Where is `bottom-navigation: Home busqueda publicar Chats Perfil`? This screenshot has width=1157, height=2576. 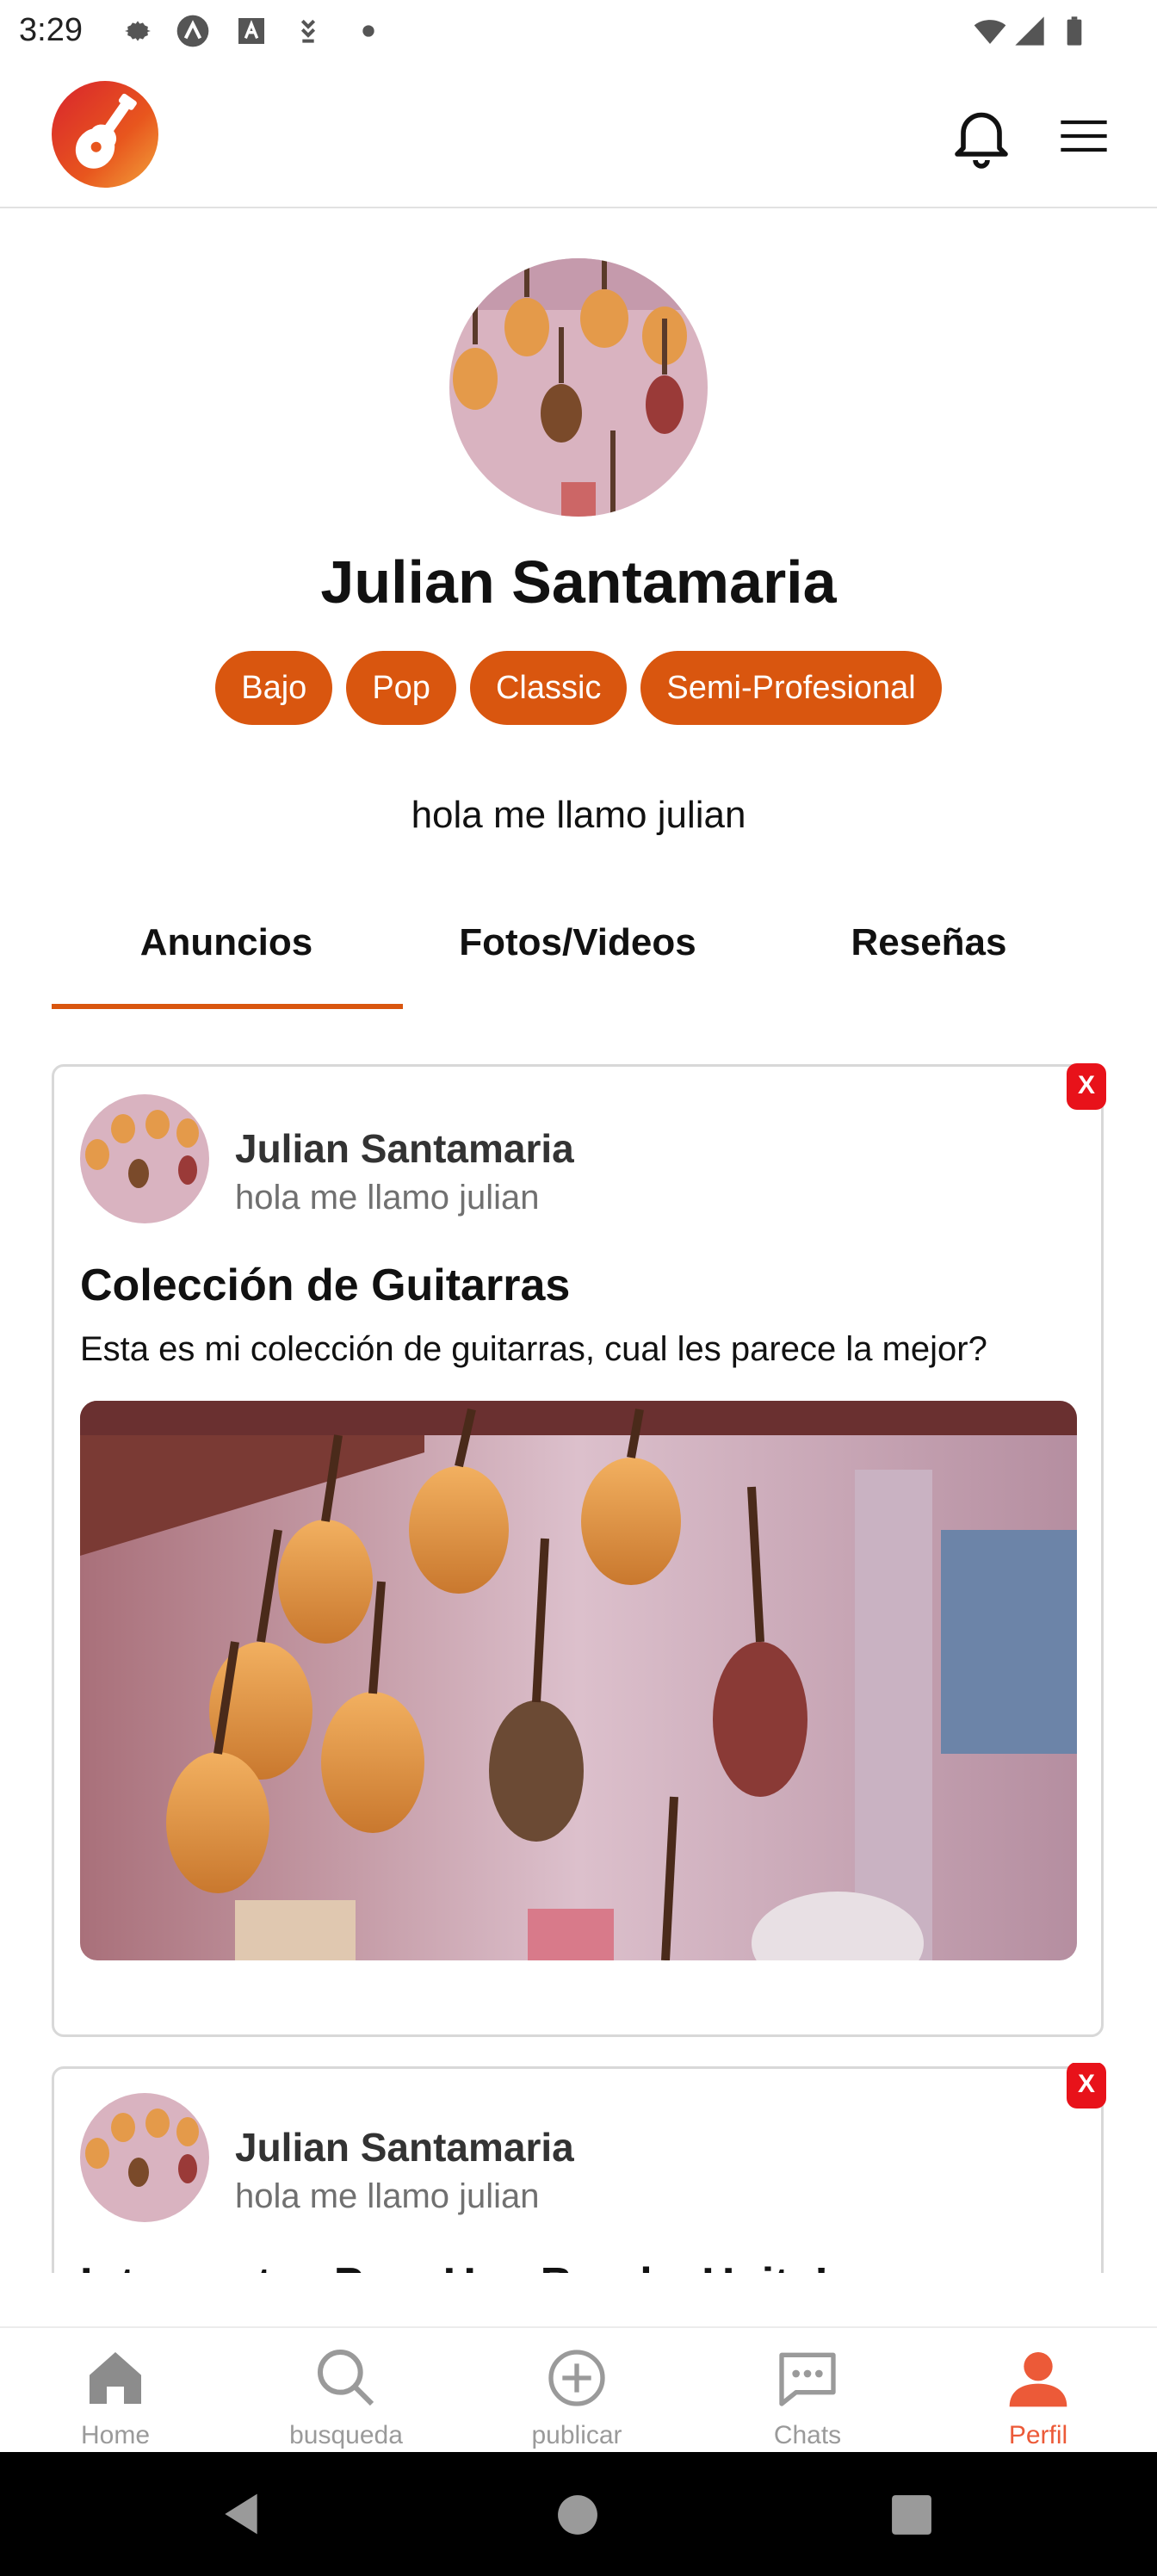
bottom-navigation: Home busqueda publicar Chats Perfil is located at coordinates (579, 2390).